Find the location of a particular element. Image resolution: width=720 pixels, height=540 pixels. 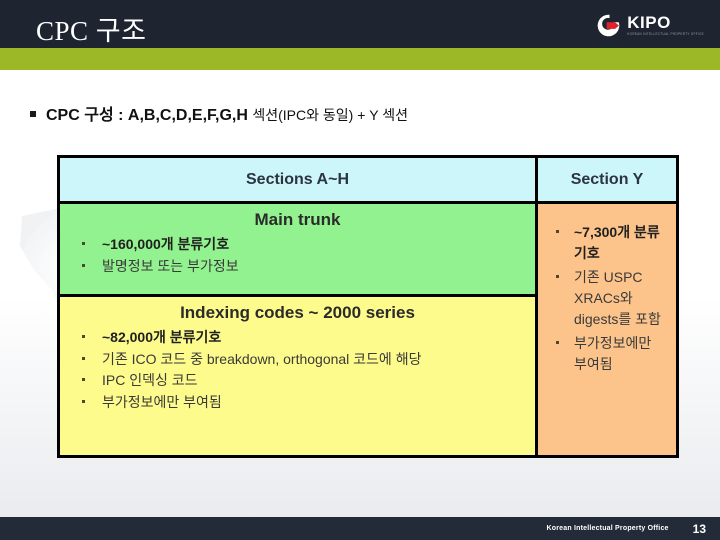

column-header-sections-ah: Sections A~H is located at coordinates (297, 179).